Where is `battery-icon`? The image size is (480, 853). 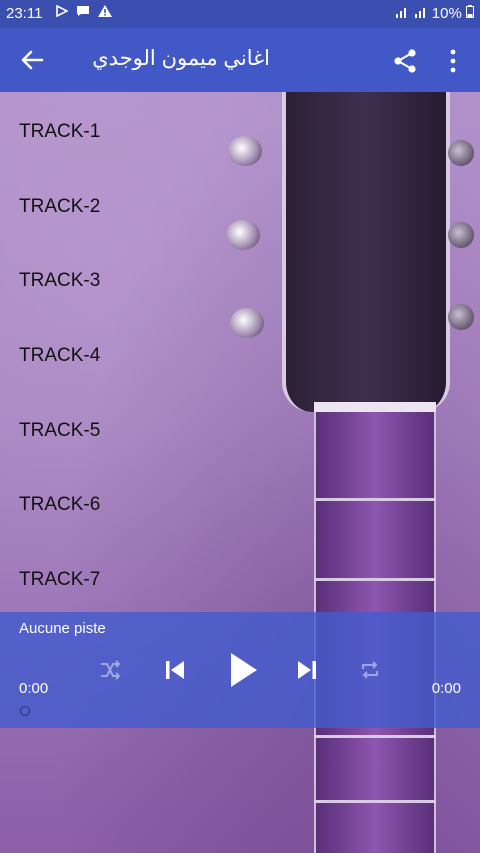
battery-icon is located at coordinates (470, 11).